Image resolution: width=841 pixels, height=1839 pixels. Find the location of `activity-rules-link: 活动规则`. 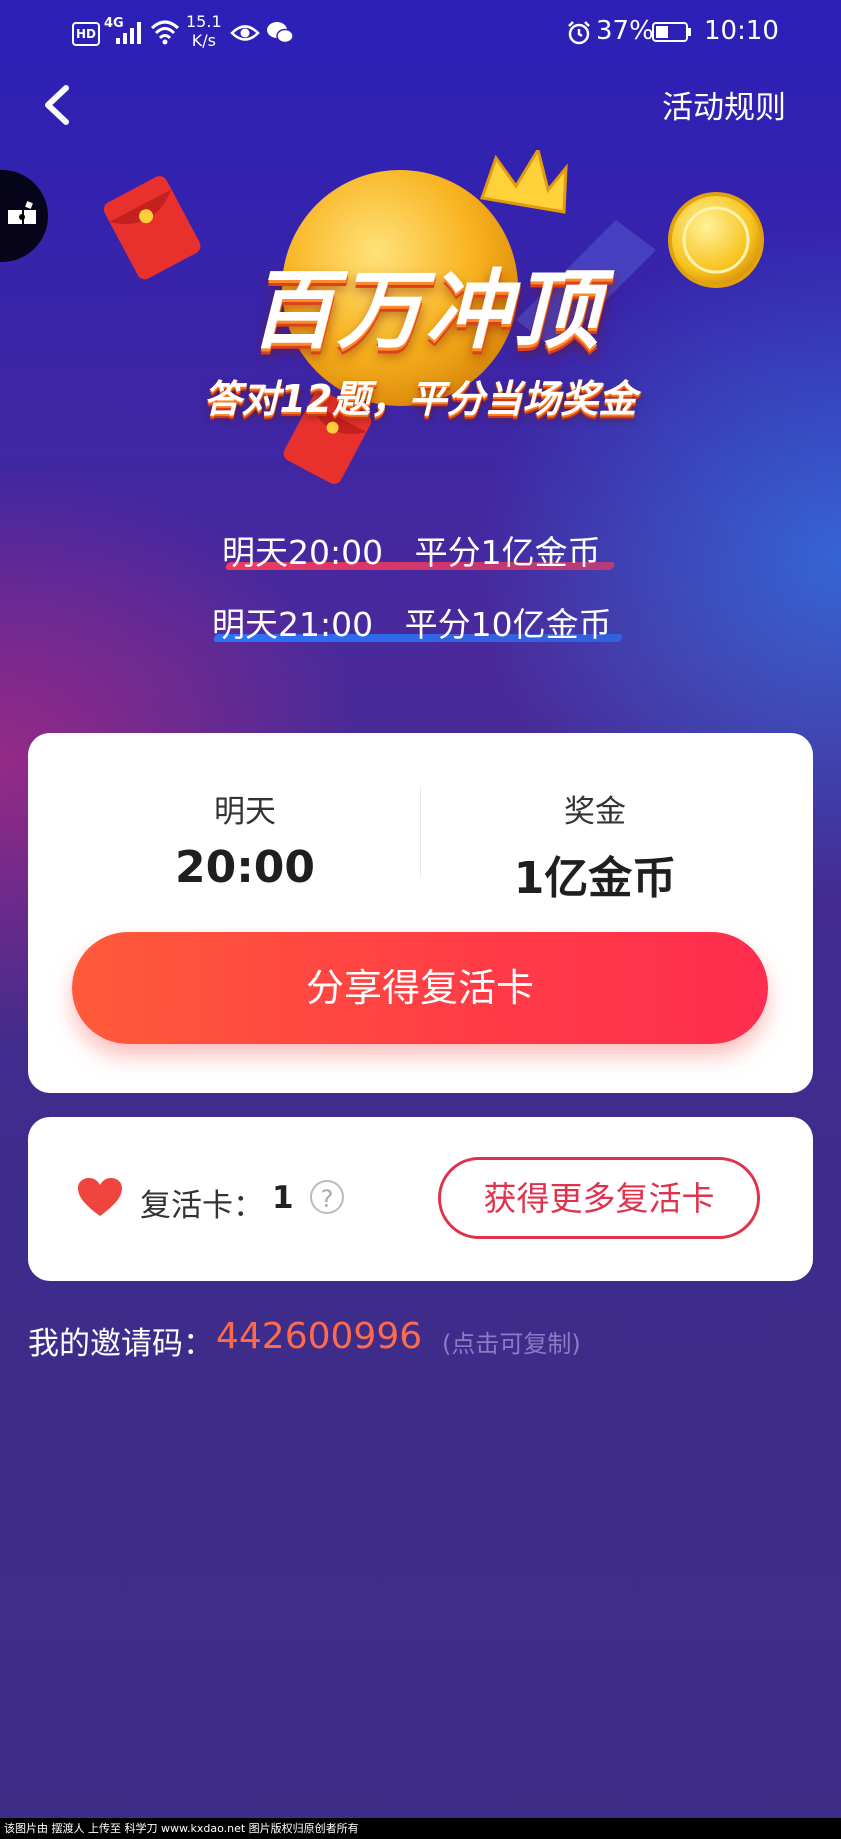

activity-rules-link: 活动规则 is located at coordinates (724, 104).